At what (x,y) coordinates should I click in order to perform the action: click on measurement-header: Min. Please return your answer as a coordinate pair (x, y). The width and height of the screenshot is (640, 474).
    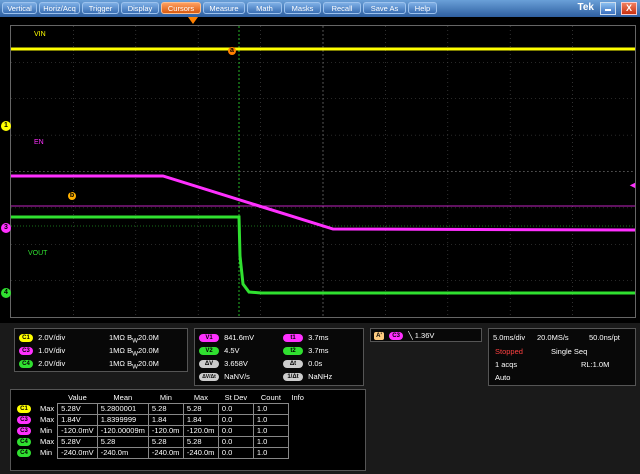
    Looking at the image, I should click on (165, 397).